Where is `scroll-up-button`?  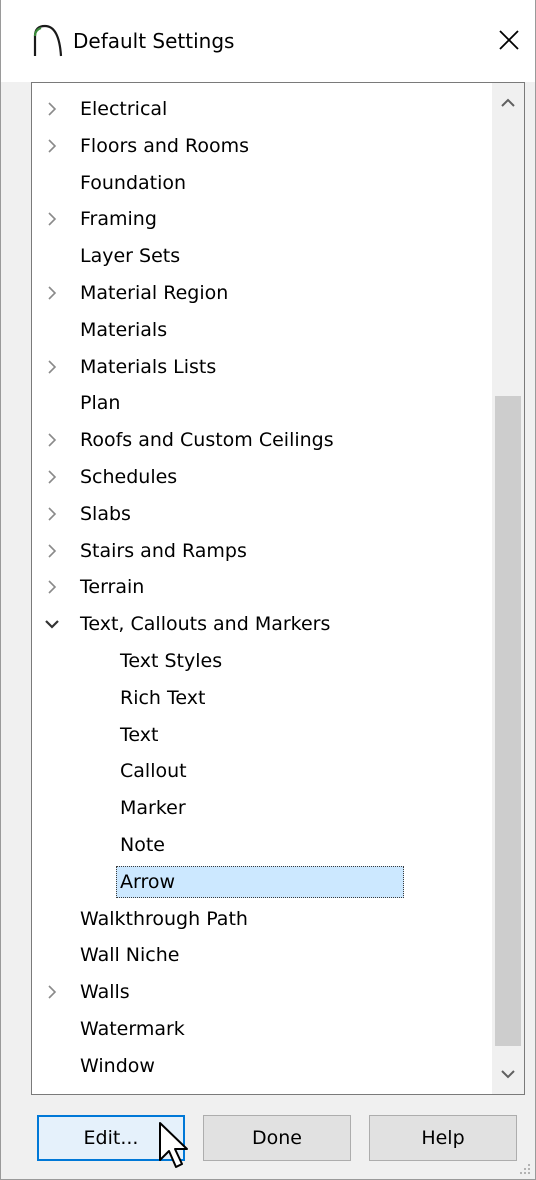
scroll-up-button is located at coordinates (508, 103).